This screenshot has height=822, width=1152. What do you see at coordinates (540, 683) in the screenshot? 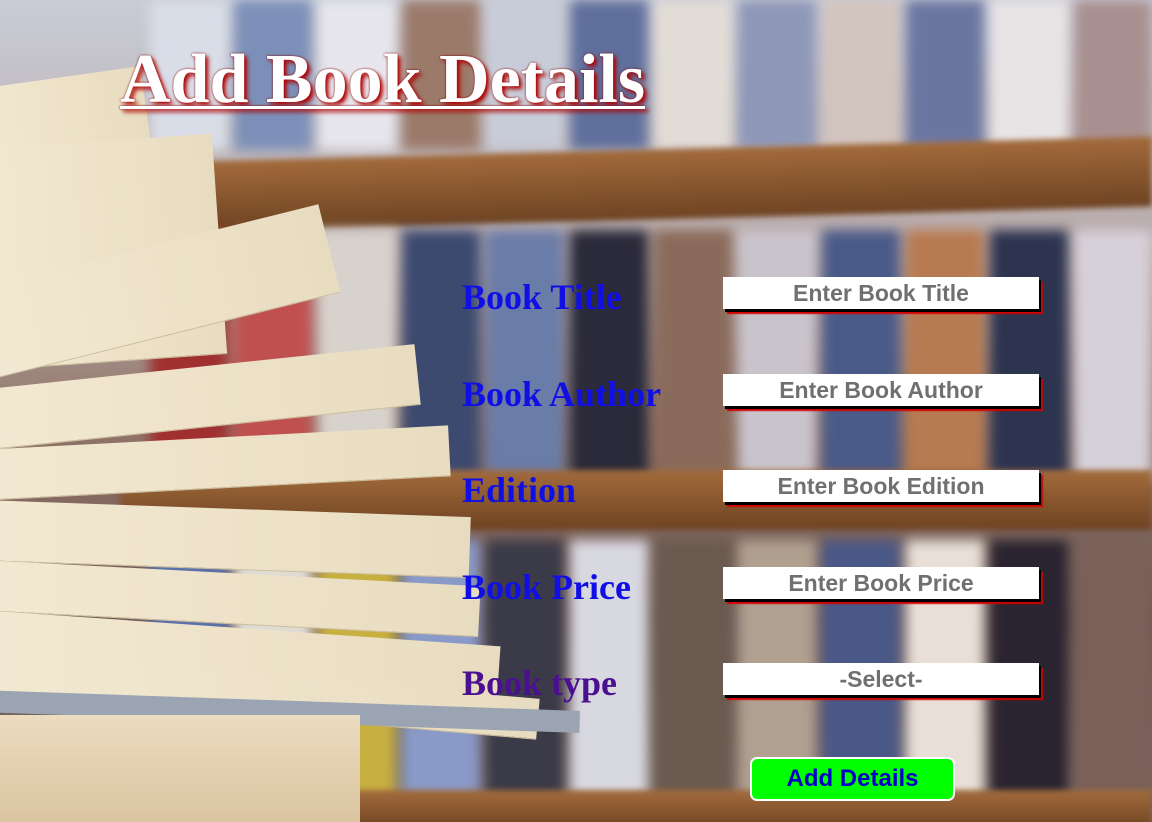
I see `book-type-label: Book type` at bounding box center [540, 683].